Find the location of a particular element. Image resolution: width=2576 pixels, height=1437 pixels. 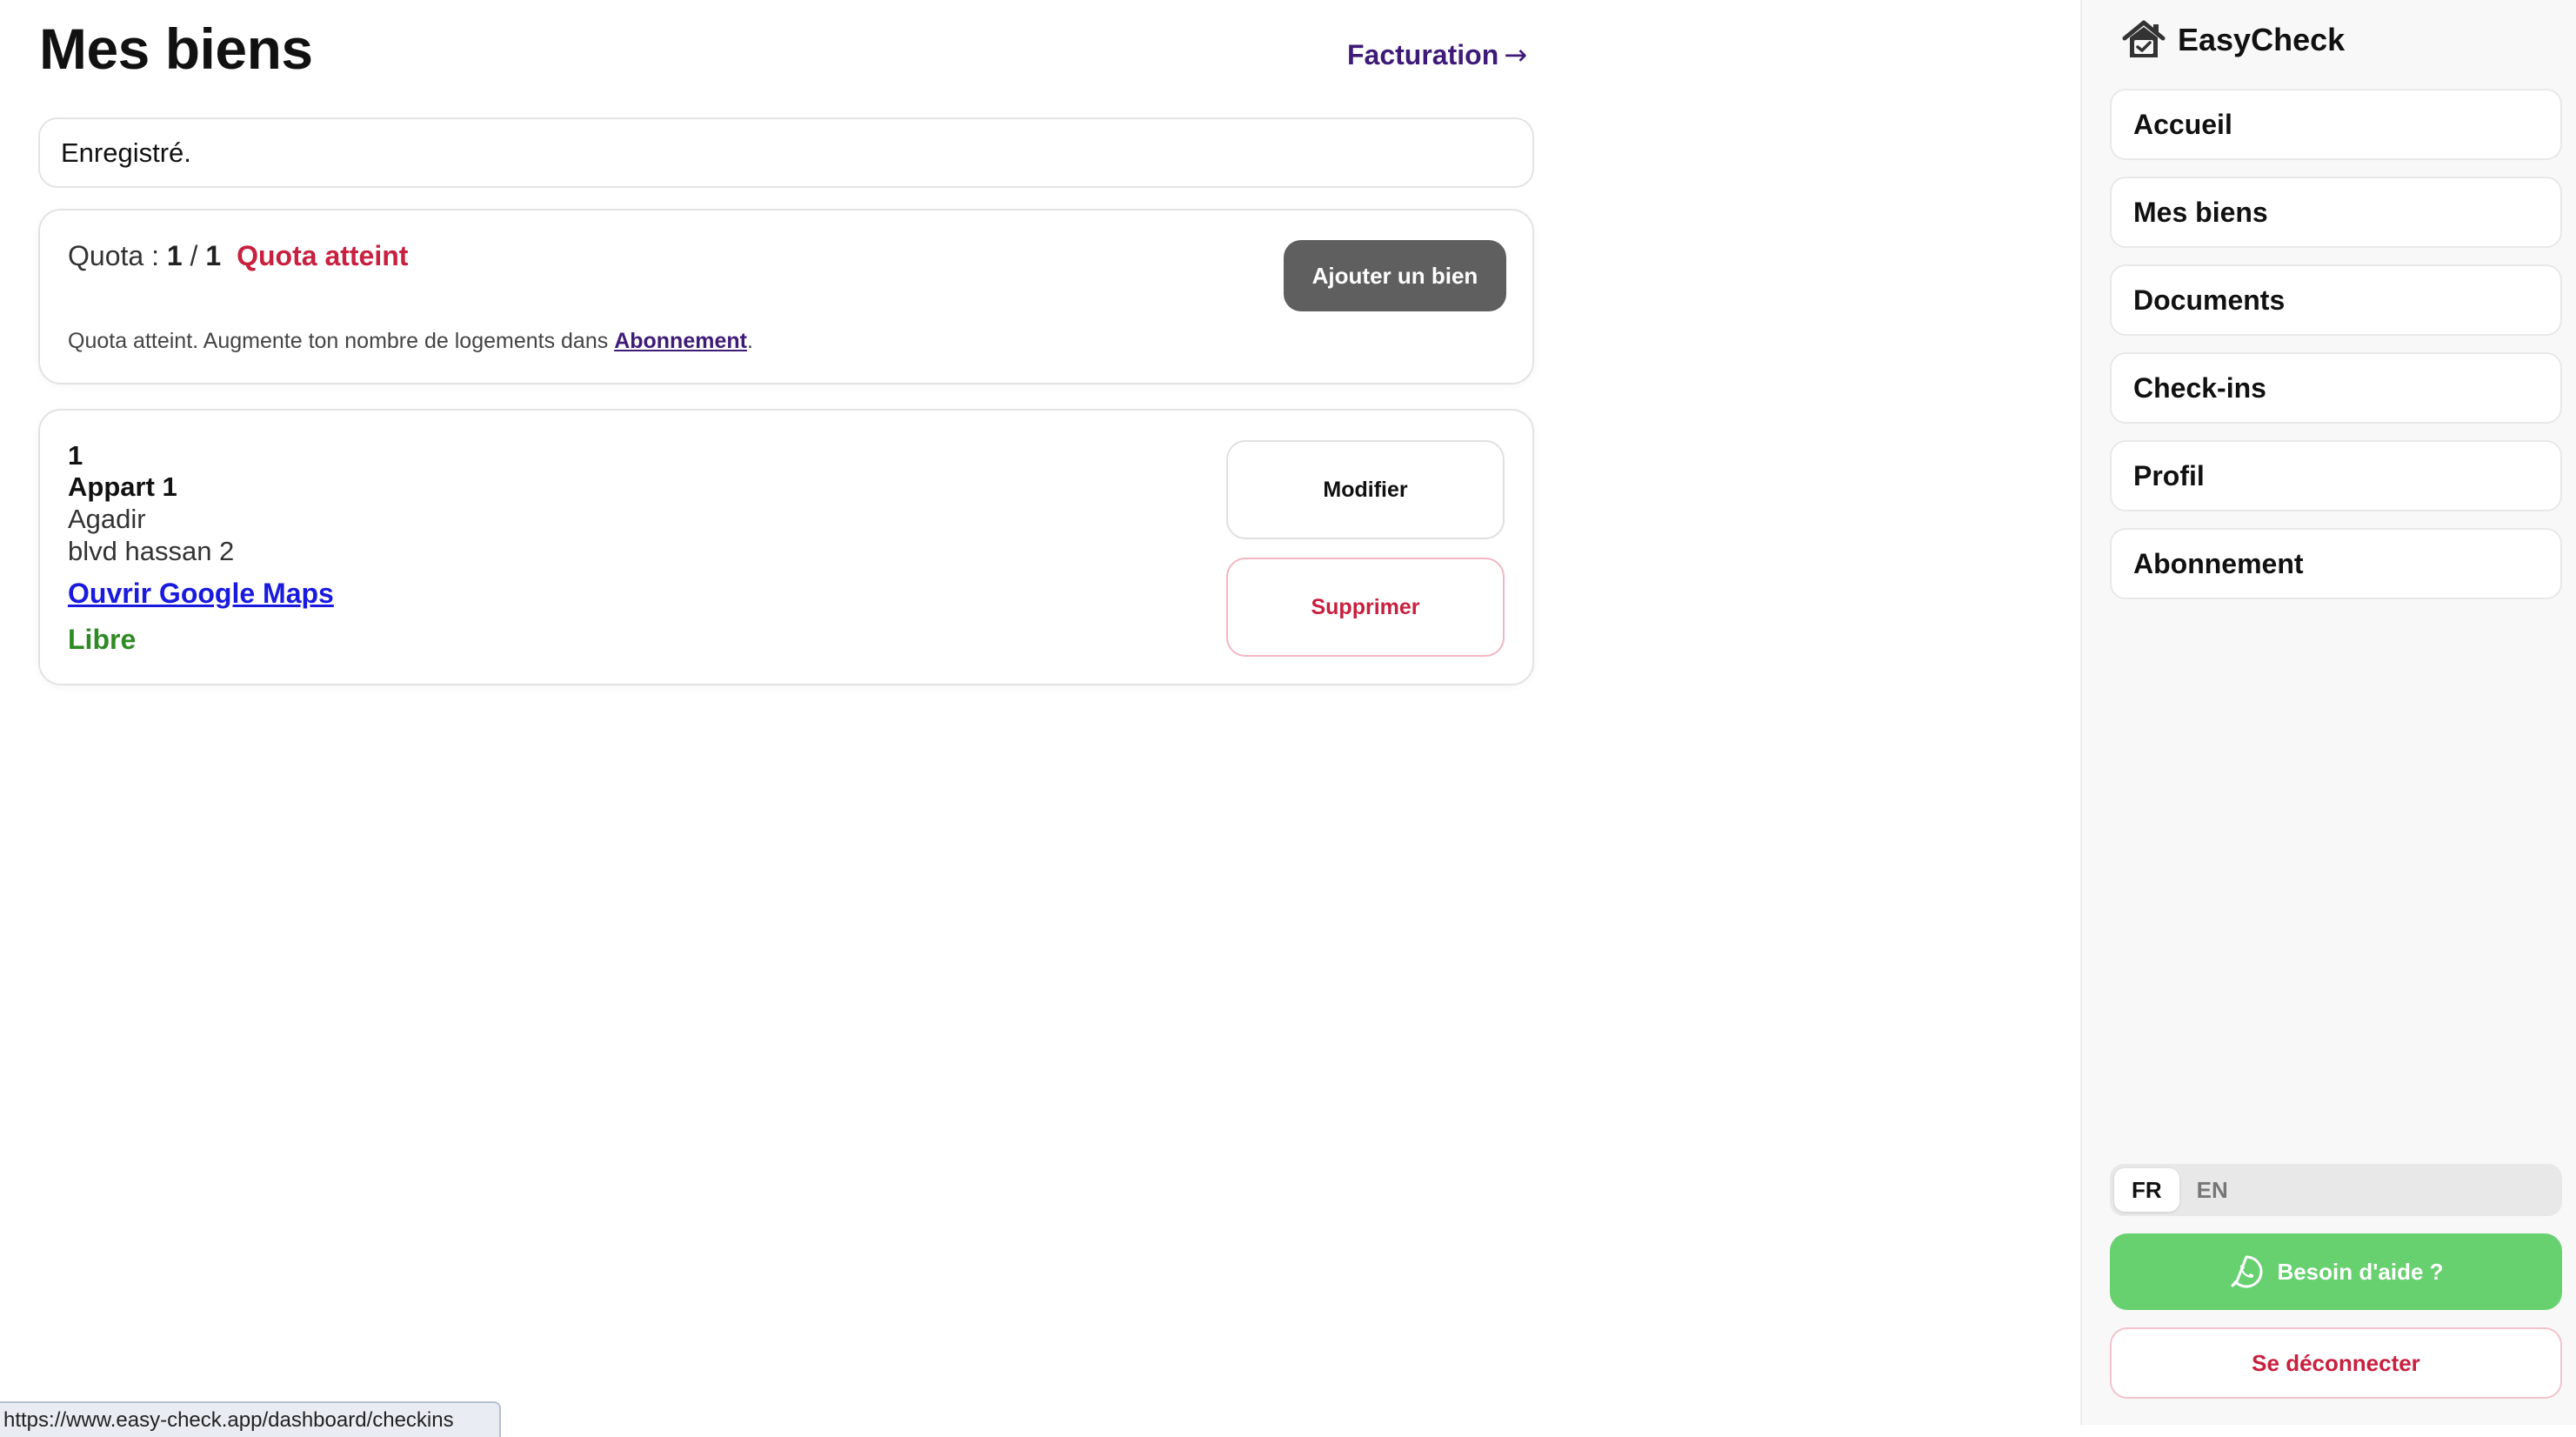

sidebar-item-label: Documents is located at coordinates (2209, 300).